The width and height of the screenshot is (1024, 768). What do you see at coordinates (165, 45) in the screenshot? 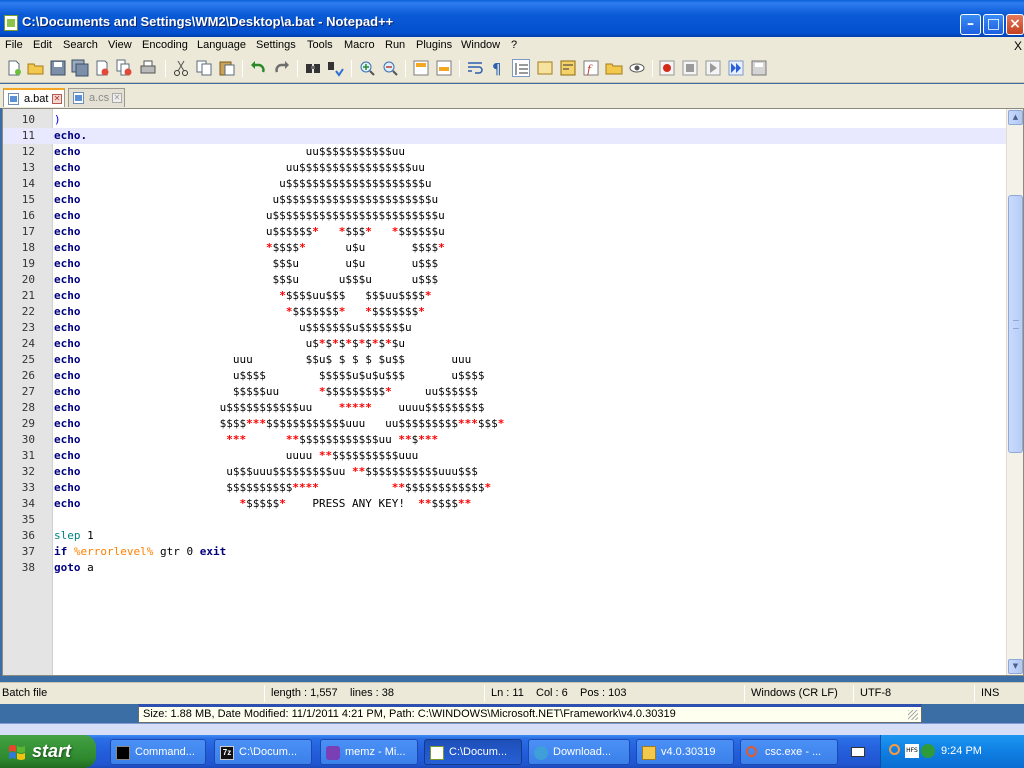
I see `menu-encoding: Encoding` at bounding box center [165, 45].